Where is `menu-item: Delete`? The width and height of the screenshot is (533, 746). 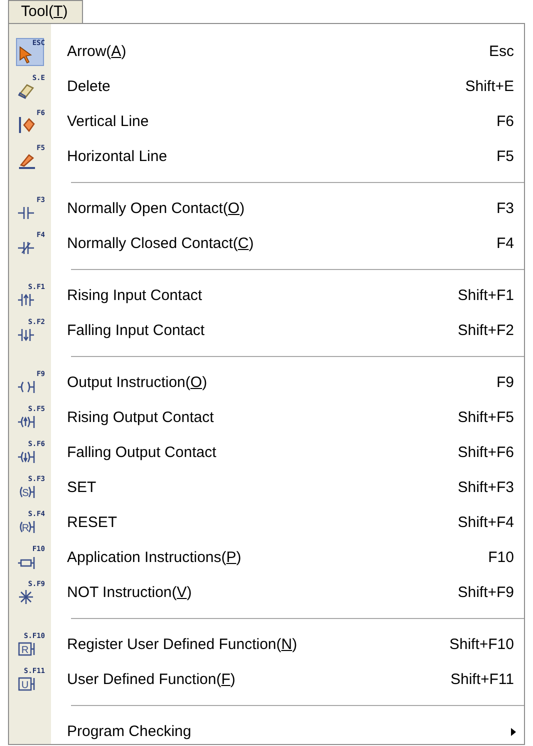 menu-item: Delete is located at coordinates (258, 86).